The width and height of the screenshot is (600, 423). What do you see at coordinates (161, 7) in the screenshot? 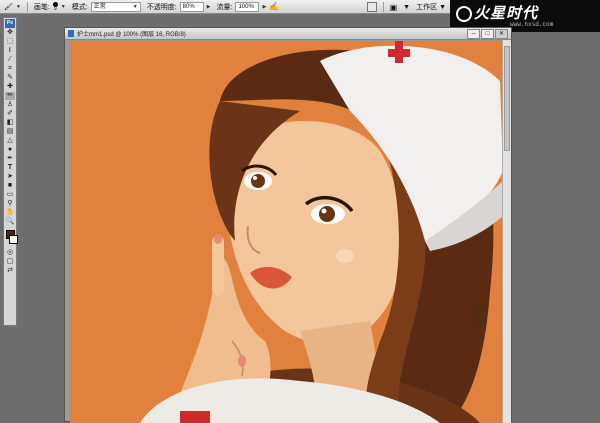
I see `opacity-label: 不透明度:` at bounding box center [161, 7].